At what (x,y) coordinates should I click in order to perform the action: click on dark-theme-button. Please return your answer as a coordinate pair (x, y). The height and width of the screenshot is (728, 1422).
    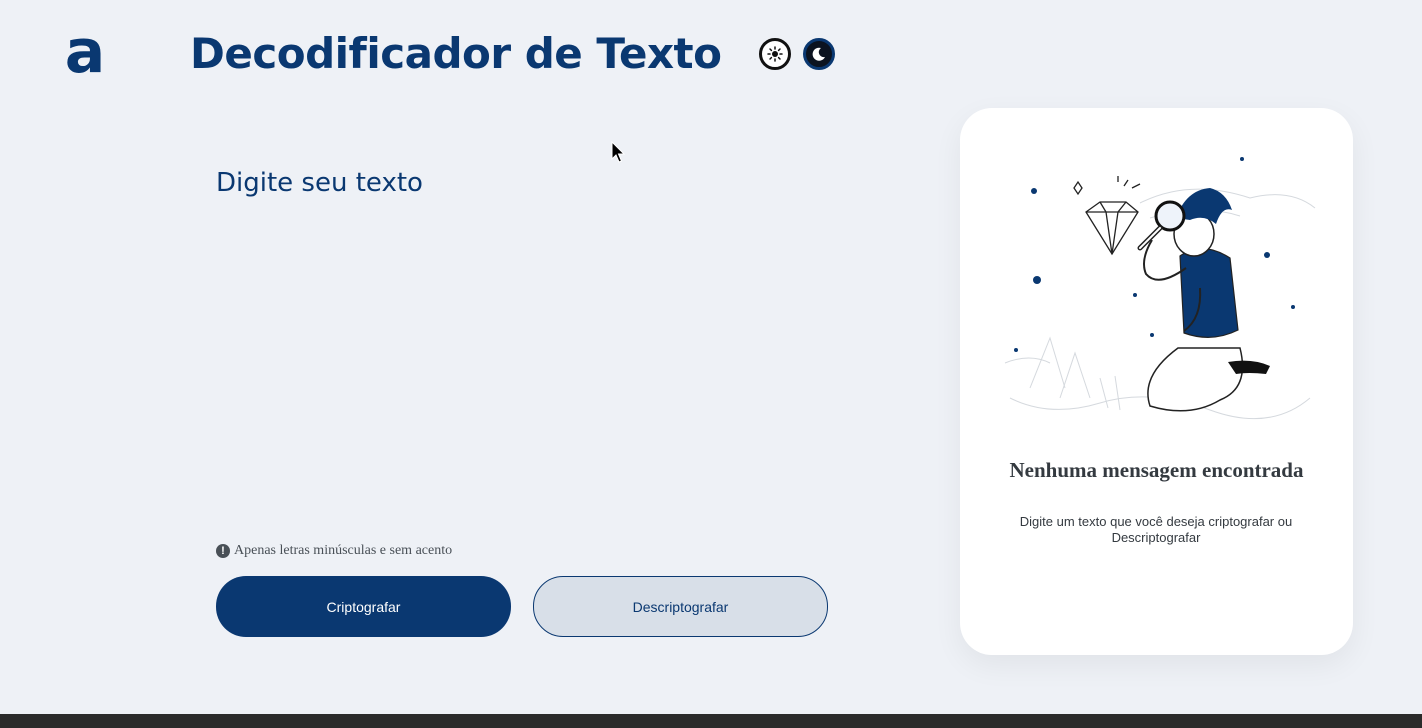
    Looking at the image, I should click on (819, 54).